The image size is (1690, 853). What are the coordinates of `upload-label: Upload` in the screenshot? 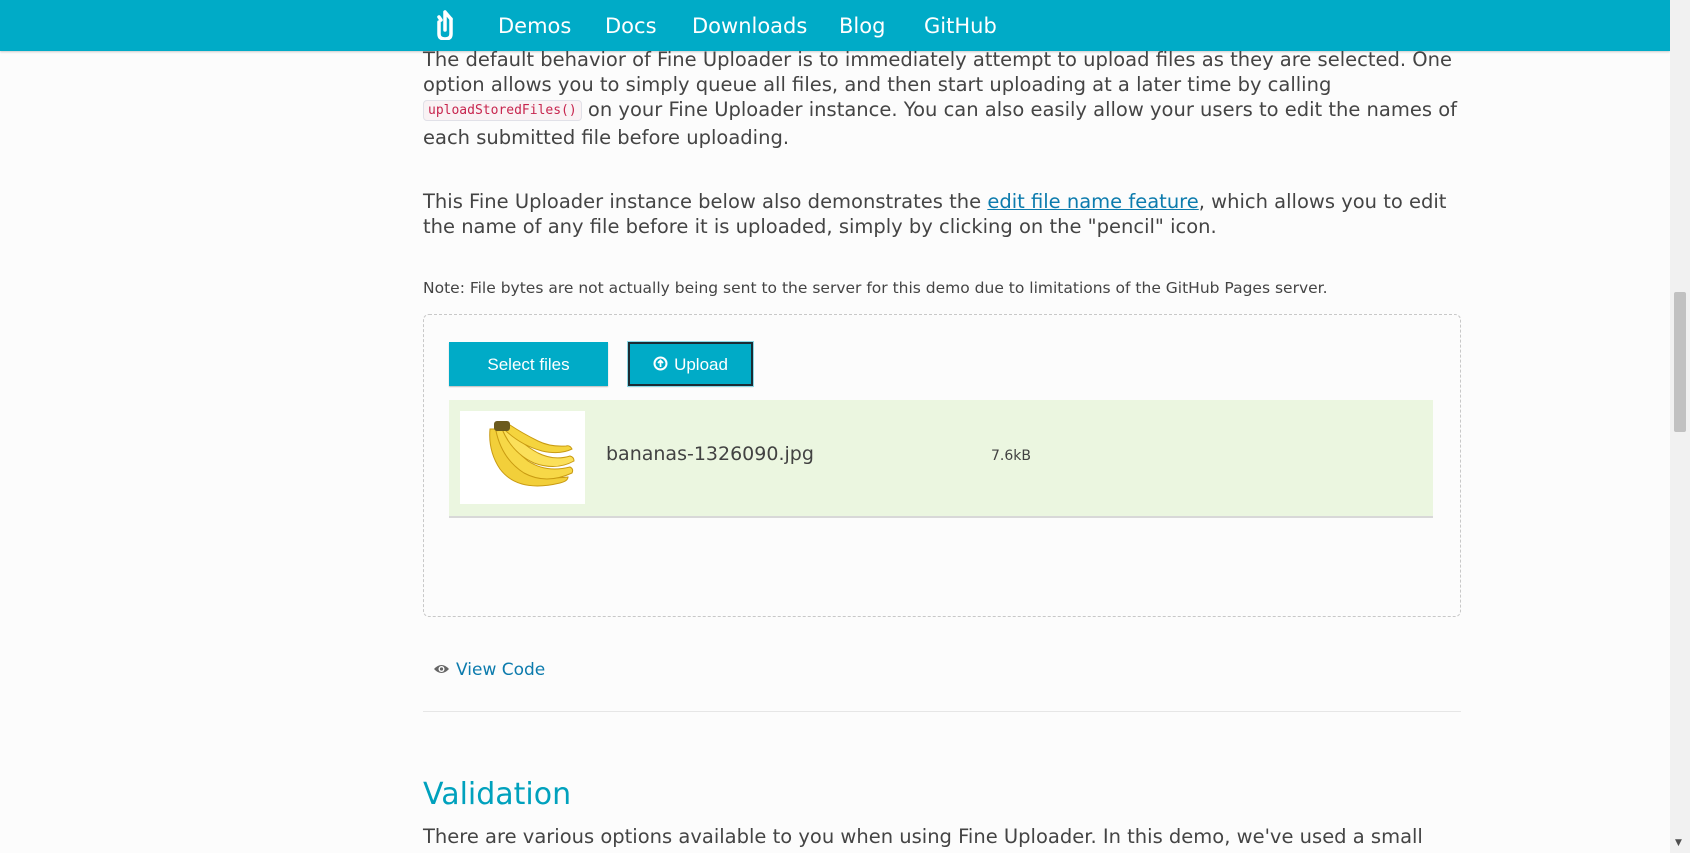 It's located at (701, 364).